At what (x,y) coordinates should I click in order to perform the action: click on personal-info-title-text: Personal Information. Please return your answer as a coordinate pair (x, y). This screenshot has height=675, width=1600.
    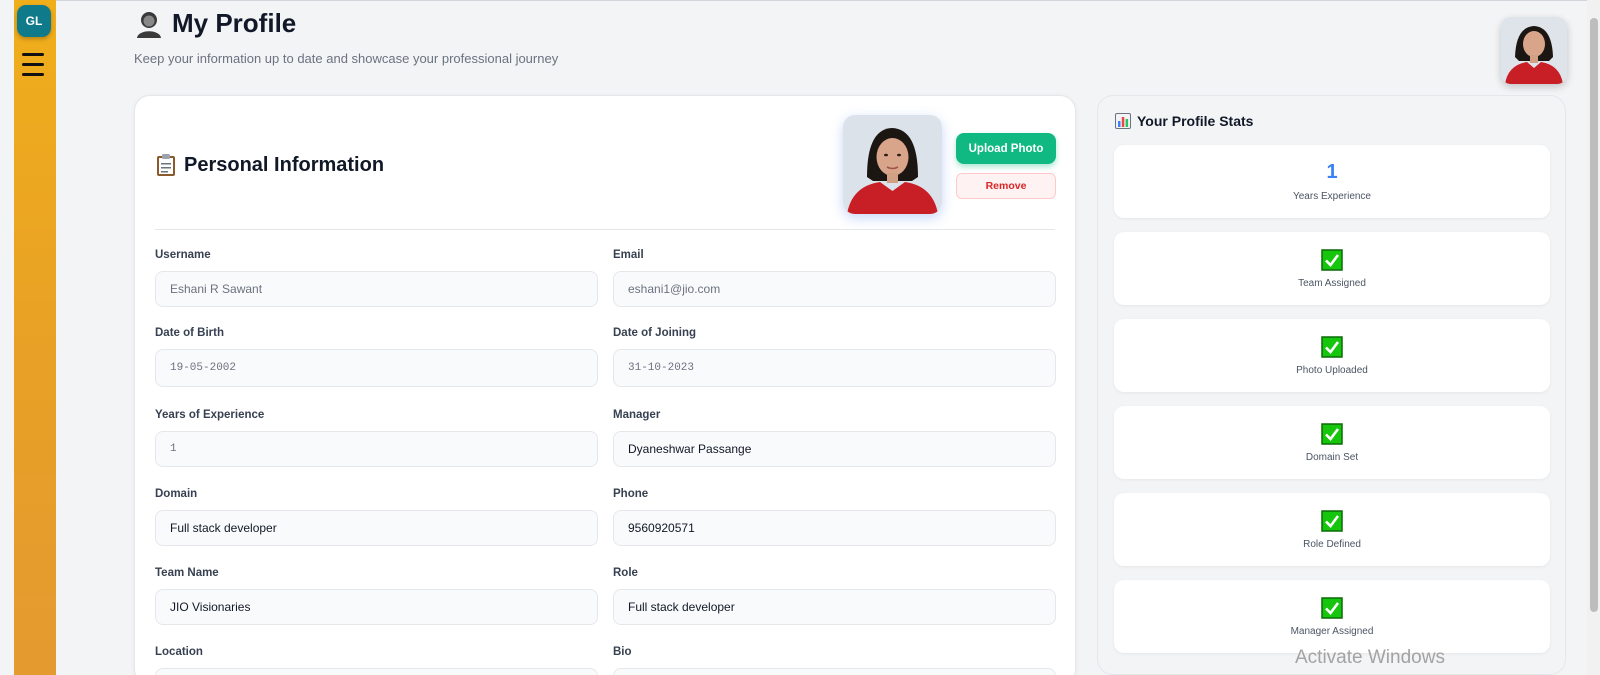
    Looking at the image, I should click on (284, 164).